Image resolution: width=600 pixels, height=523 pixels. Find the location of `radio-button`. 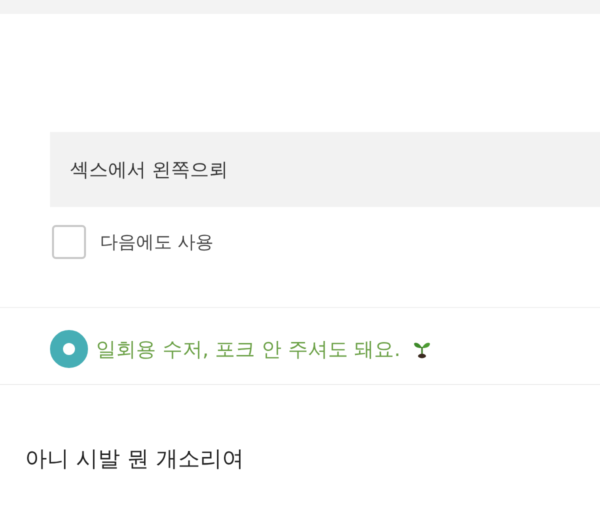

radio-button is located at coordinates (69, 349).